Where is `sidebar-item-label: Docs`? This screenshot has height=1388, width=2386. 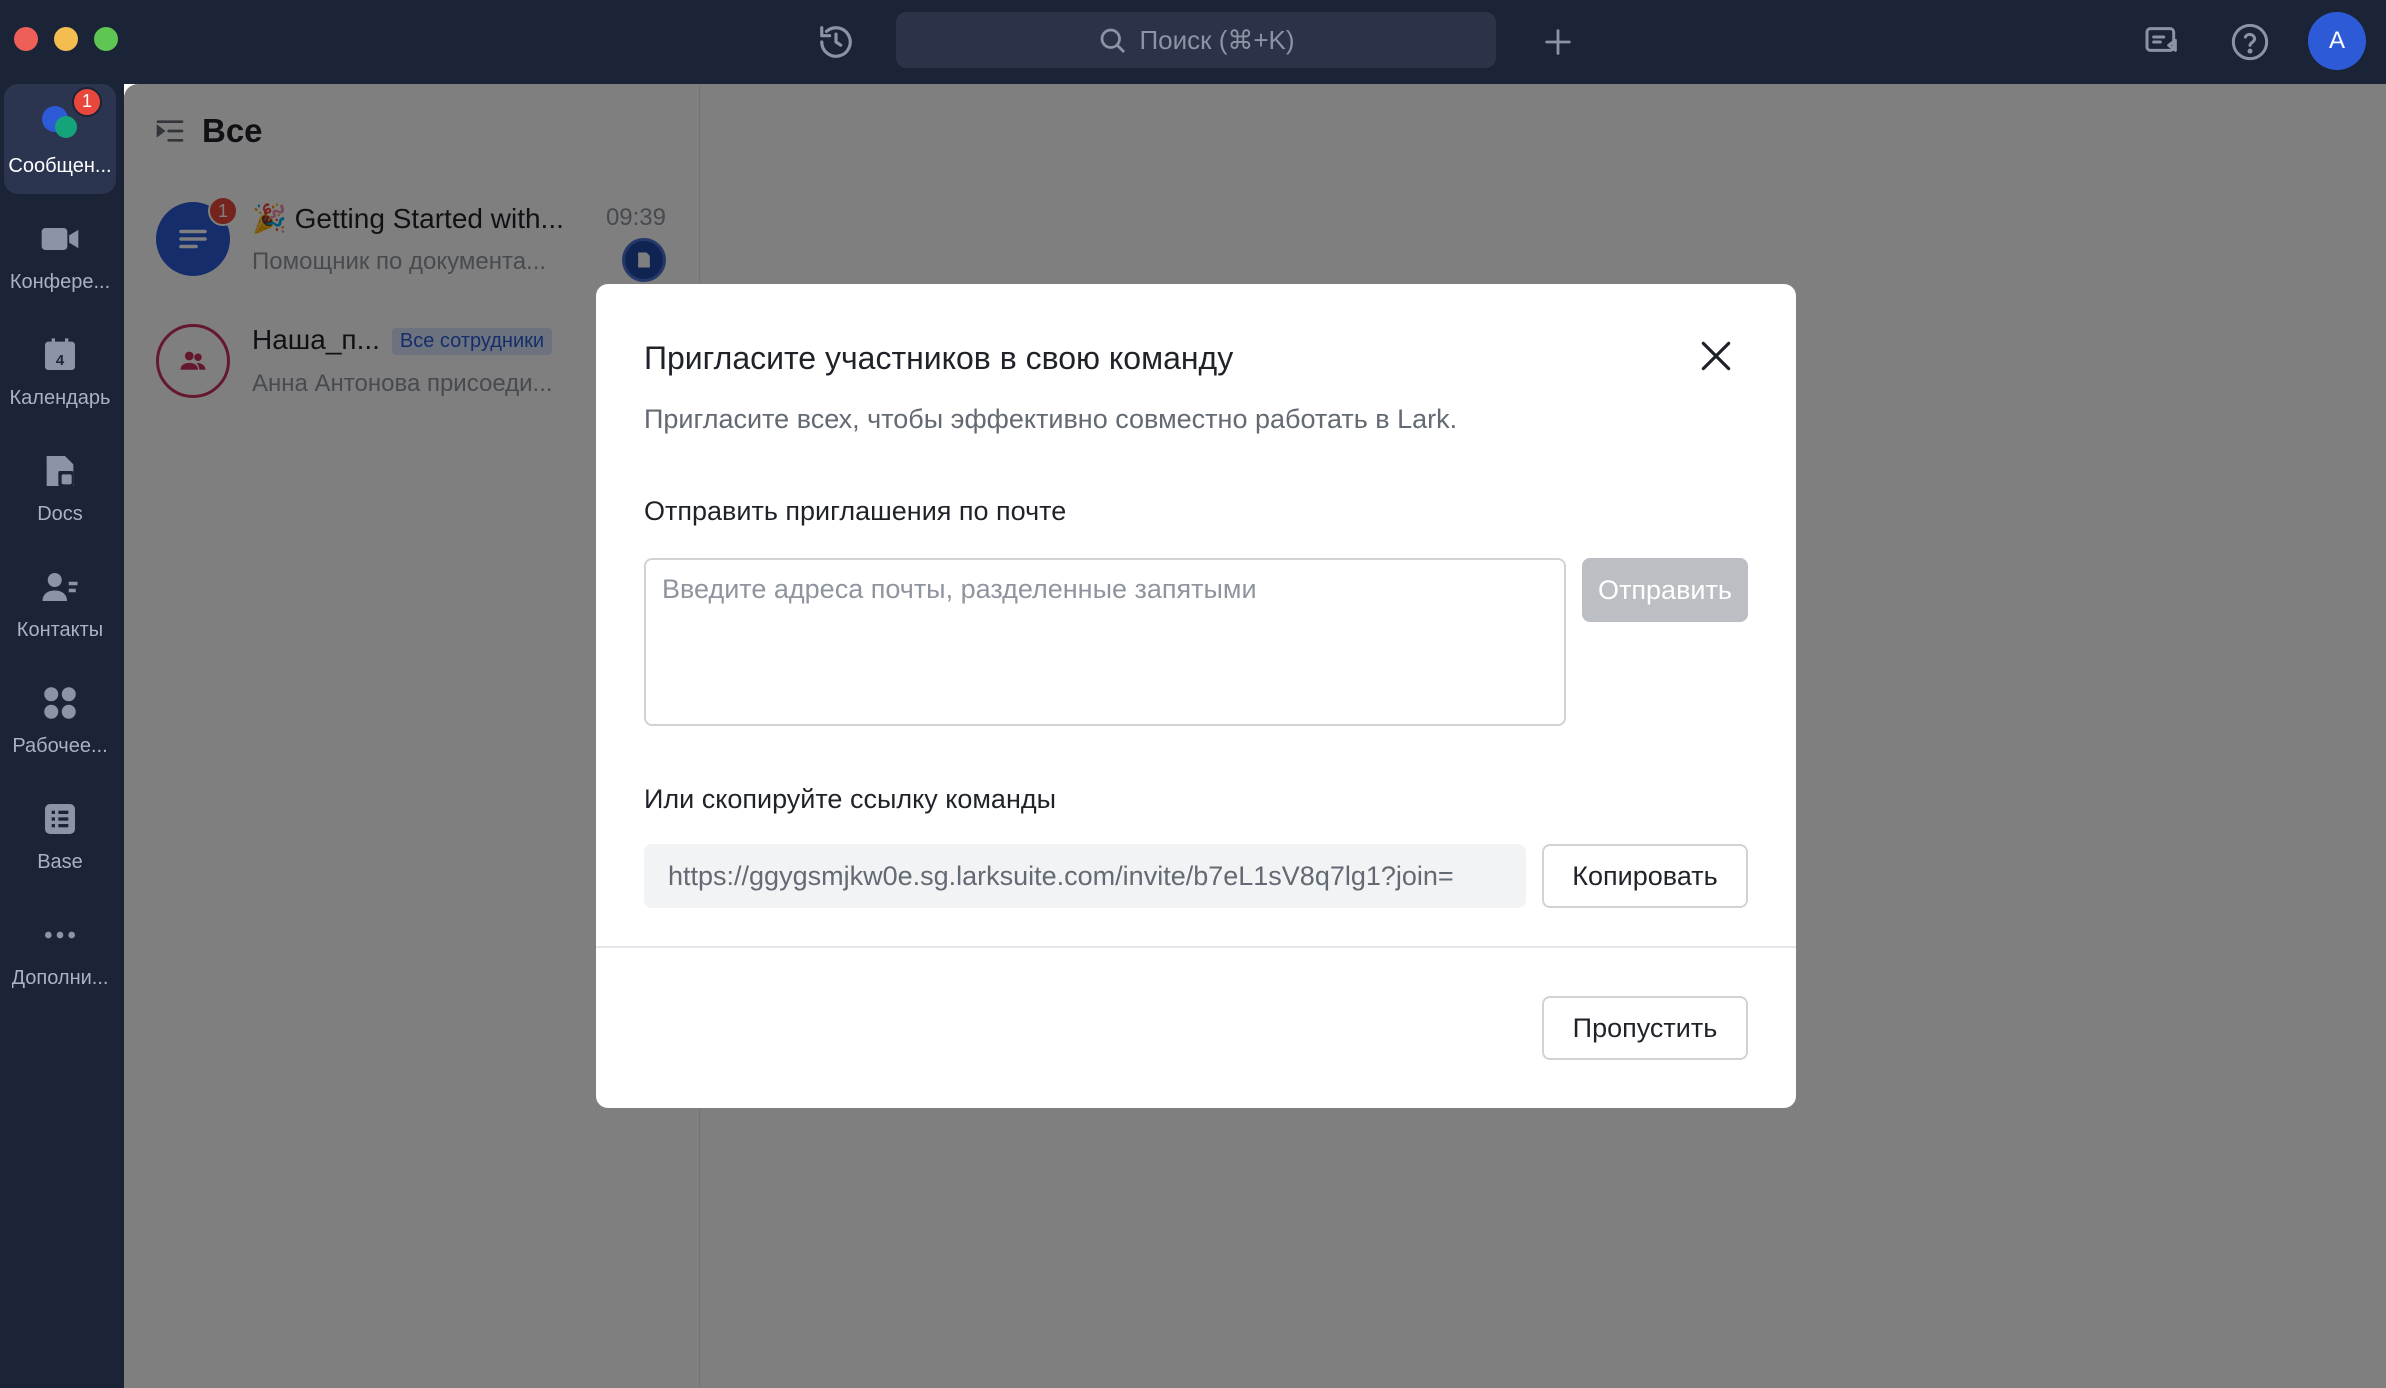
sidebar-item-label: Docs is located at coordinates (60, 513).